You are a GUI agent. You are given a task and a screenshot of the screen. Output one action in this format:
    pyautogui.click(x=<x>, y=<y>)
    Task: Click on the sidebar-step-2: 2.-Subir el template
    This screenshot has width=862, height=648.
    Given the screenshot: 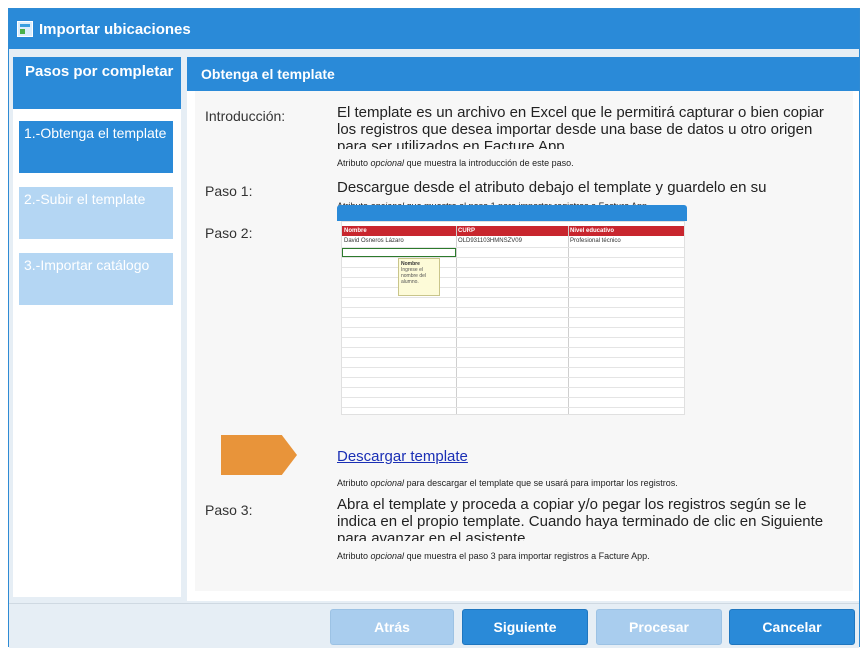 What is the action you would take?
    pyautogui.click(x=96, y=213)
    